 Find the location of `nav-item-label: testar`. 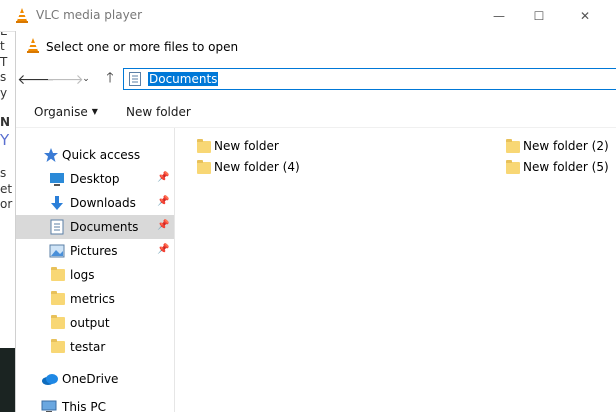

nav-item-label: testar is located at coordinates (88, 347).